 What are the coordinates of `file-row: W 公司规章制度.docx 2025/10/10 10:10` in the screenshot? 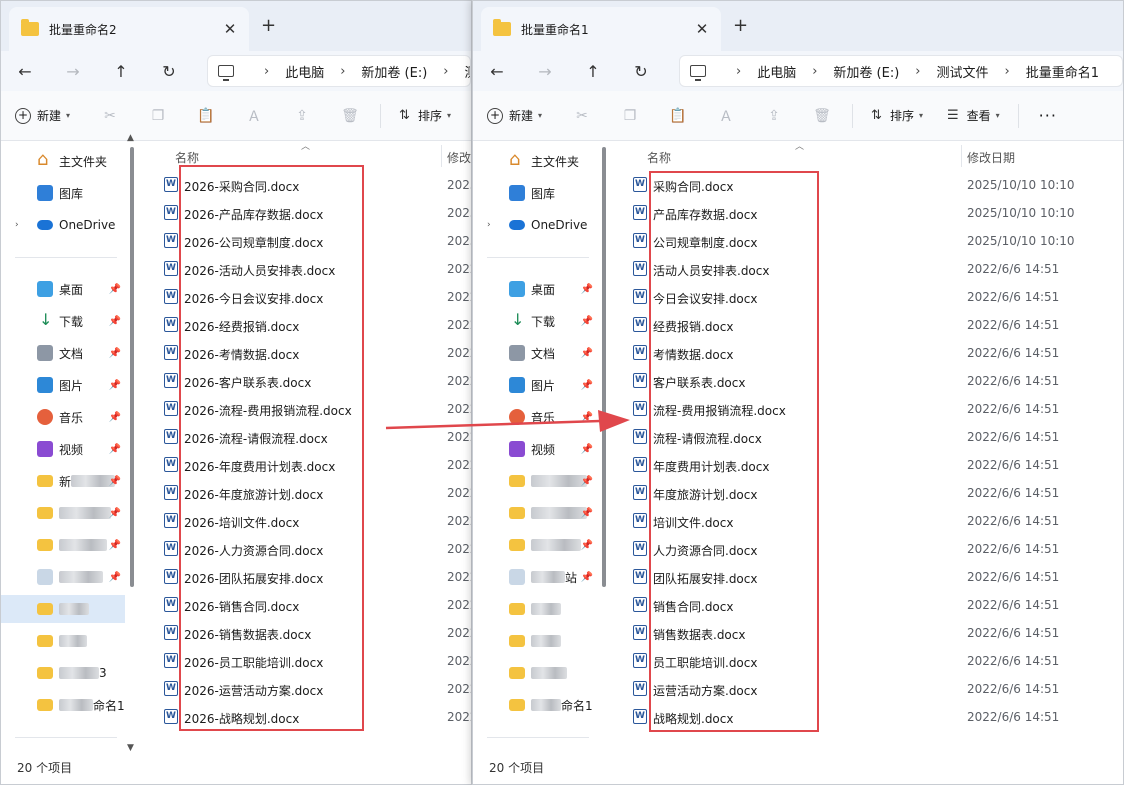 It's located at (873, 241).